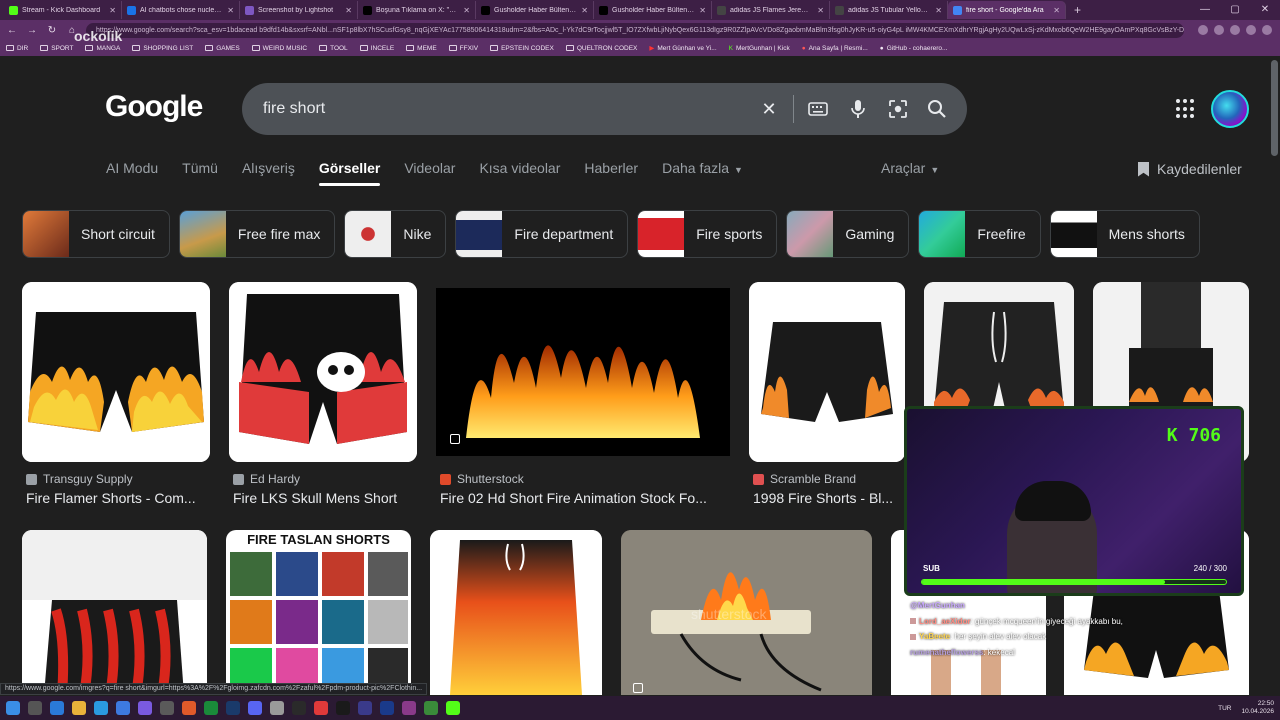 This screenshot has width=1280, height=720. What do you see at coordinates (1190, 169) in the screenshot?
I see `saved-button: Kaydedilenler` at bounding box center [1190, 169].